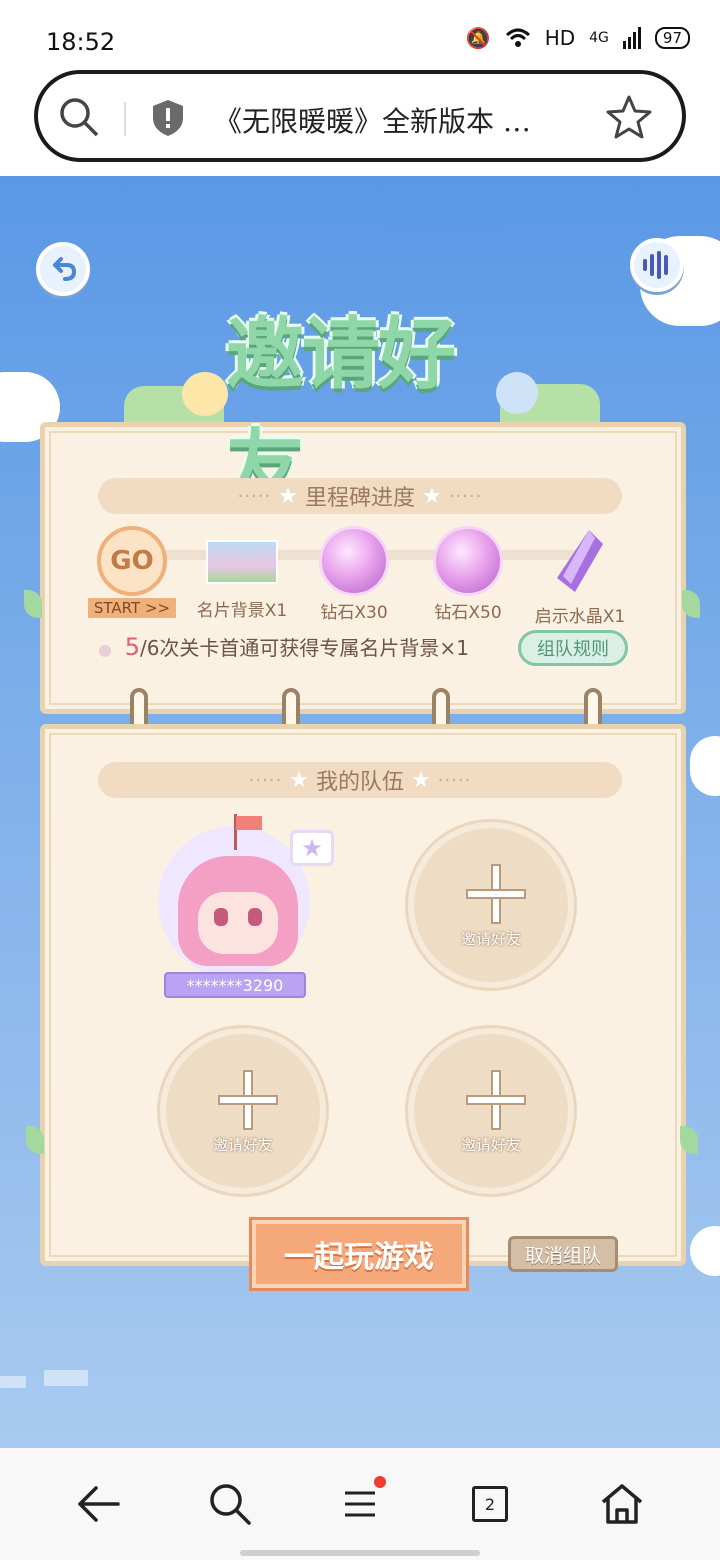 The width and height of the screenshot is (720, 1560). What do you see at coordinates (360, 35) in the screenshot?
I see `status-bar: 18:52 🔕 HD 4G 97` at bounding box center [360, 35].